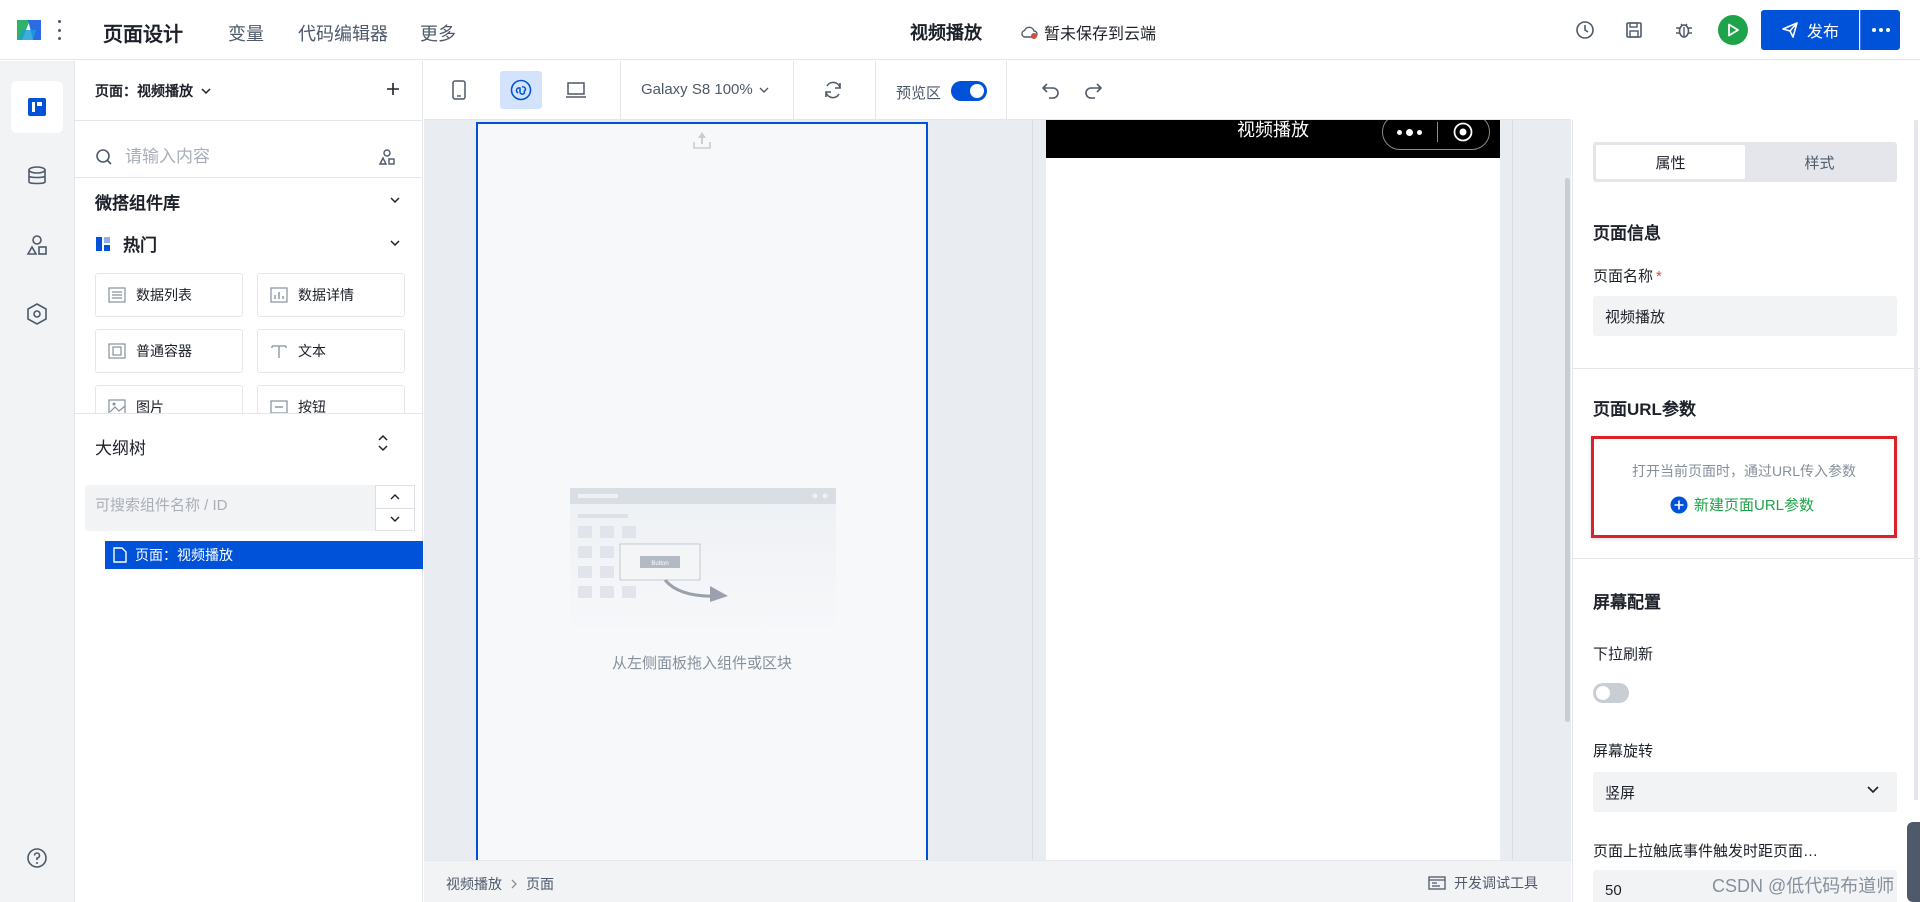 The image size is (1920, 902). What do you see at coordinates (1634, 30) in the screenshot?
I see `save-icon` at bounding box center [1634, 30].